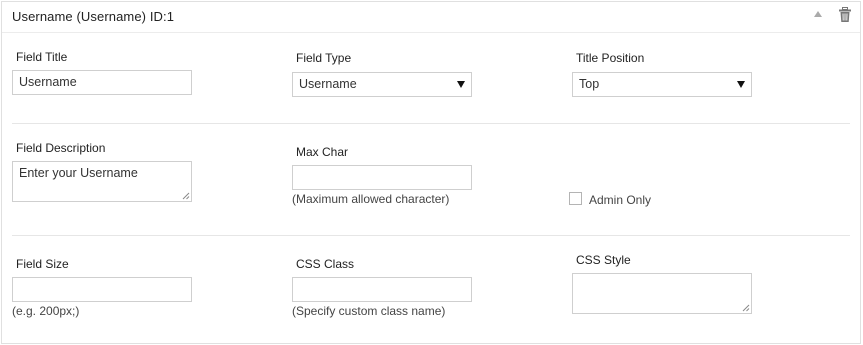 The width and height of the screenshot is (863, 345). I want to click on admin-only-label: Admin Only, so click(620, 200).